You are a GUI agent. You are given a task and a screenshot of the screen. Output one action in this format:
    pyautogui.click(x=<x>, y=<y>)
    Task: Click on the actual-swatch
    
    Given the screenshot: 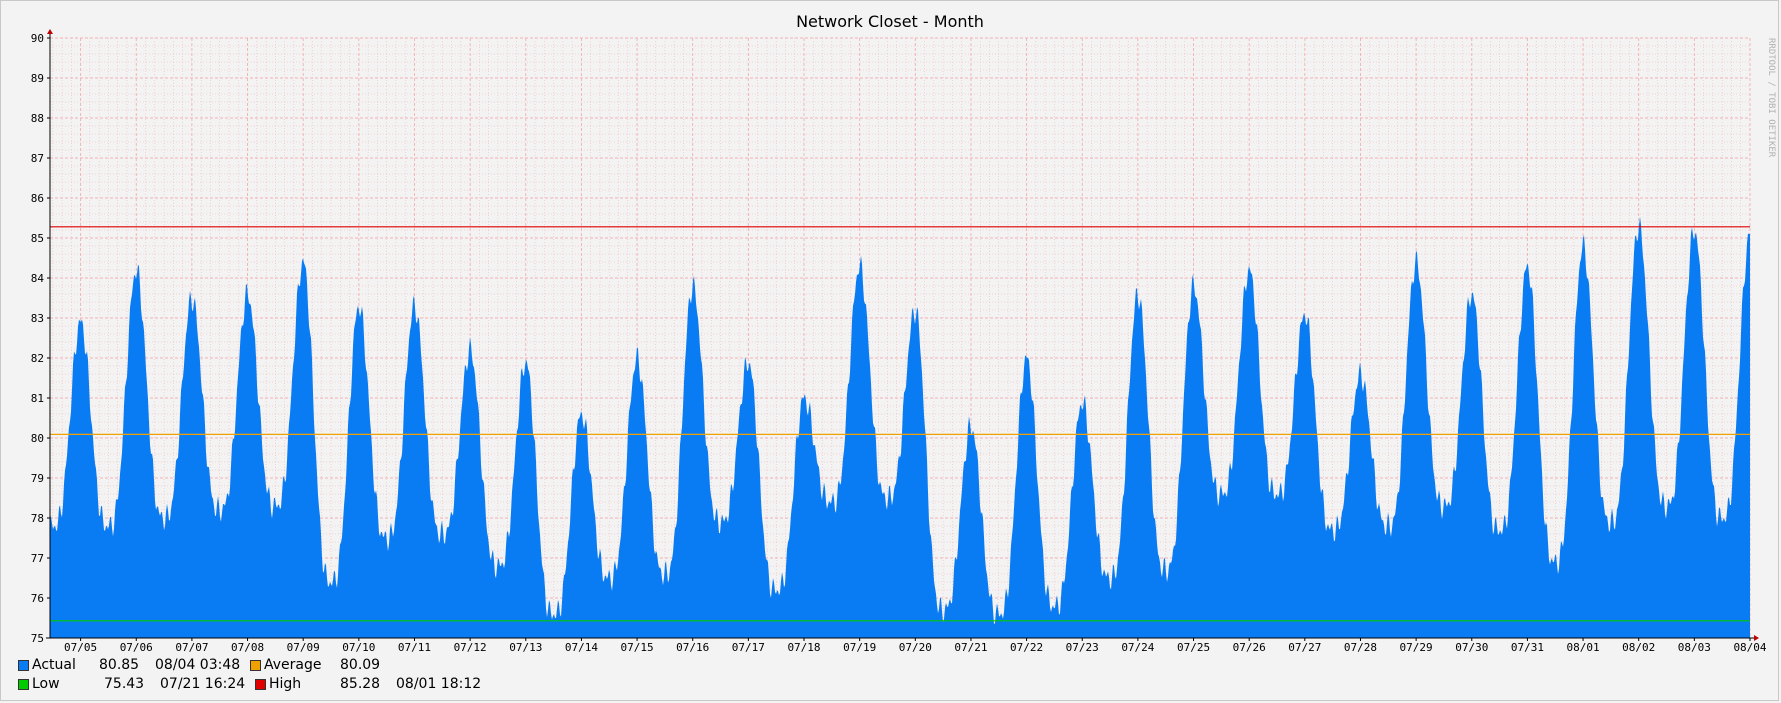 What is the action you would take?
    pyautogui.click(x=23, y=665)
    